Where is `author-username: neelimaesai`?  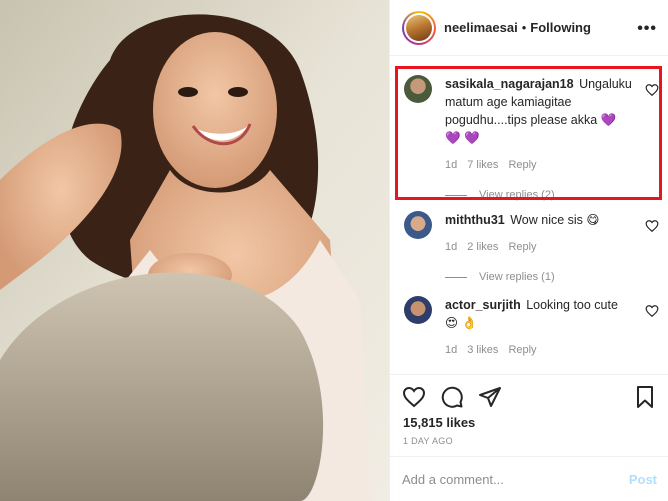
author-username: neelimaesai is located at coordinates (481, 27).